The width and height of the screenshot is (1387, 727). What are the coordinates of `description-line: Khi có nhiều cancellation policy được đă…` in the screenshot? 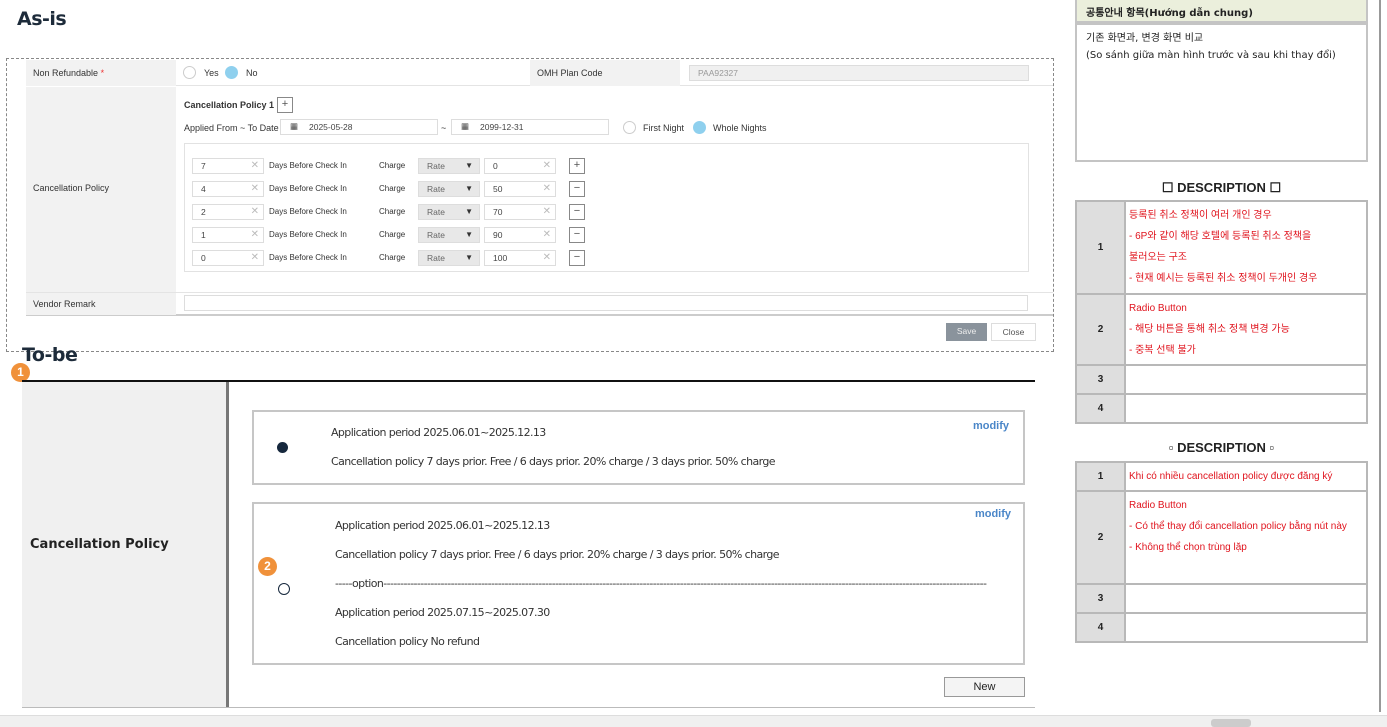 It's located at (1231, 476).